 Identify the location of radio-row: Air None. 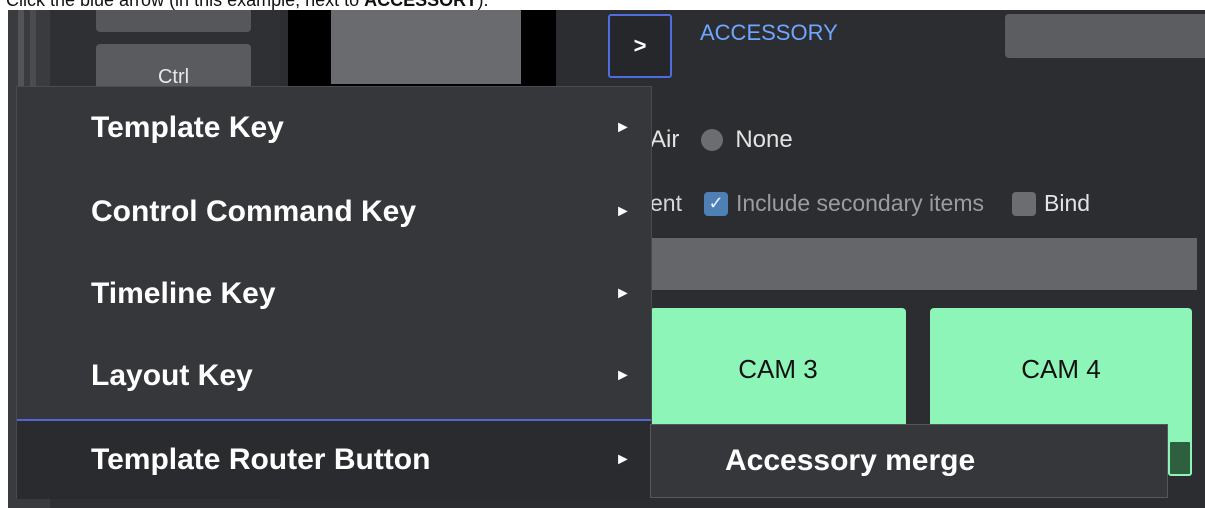
(721, 140).